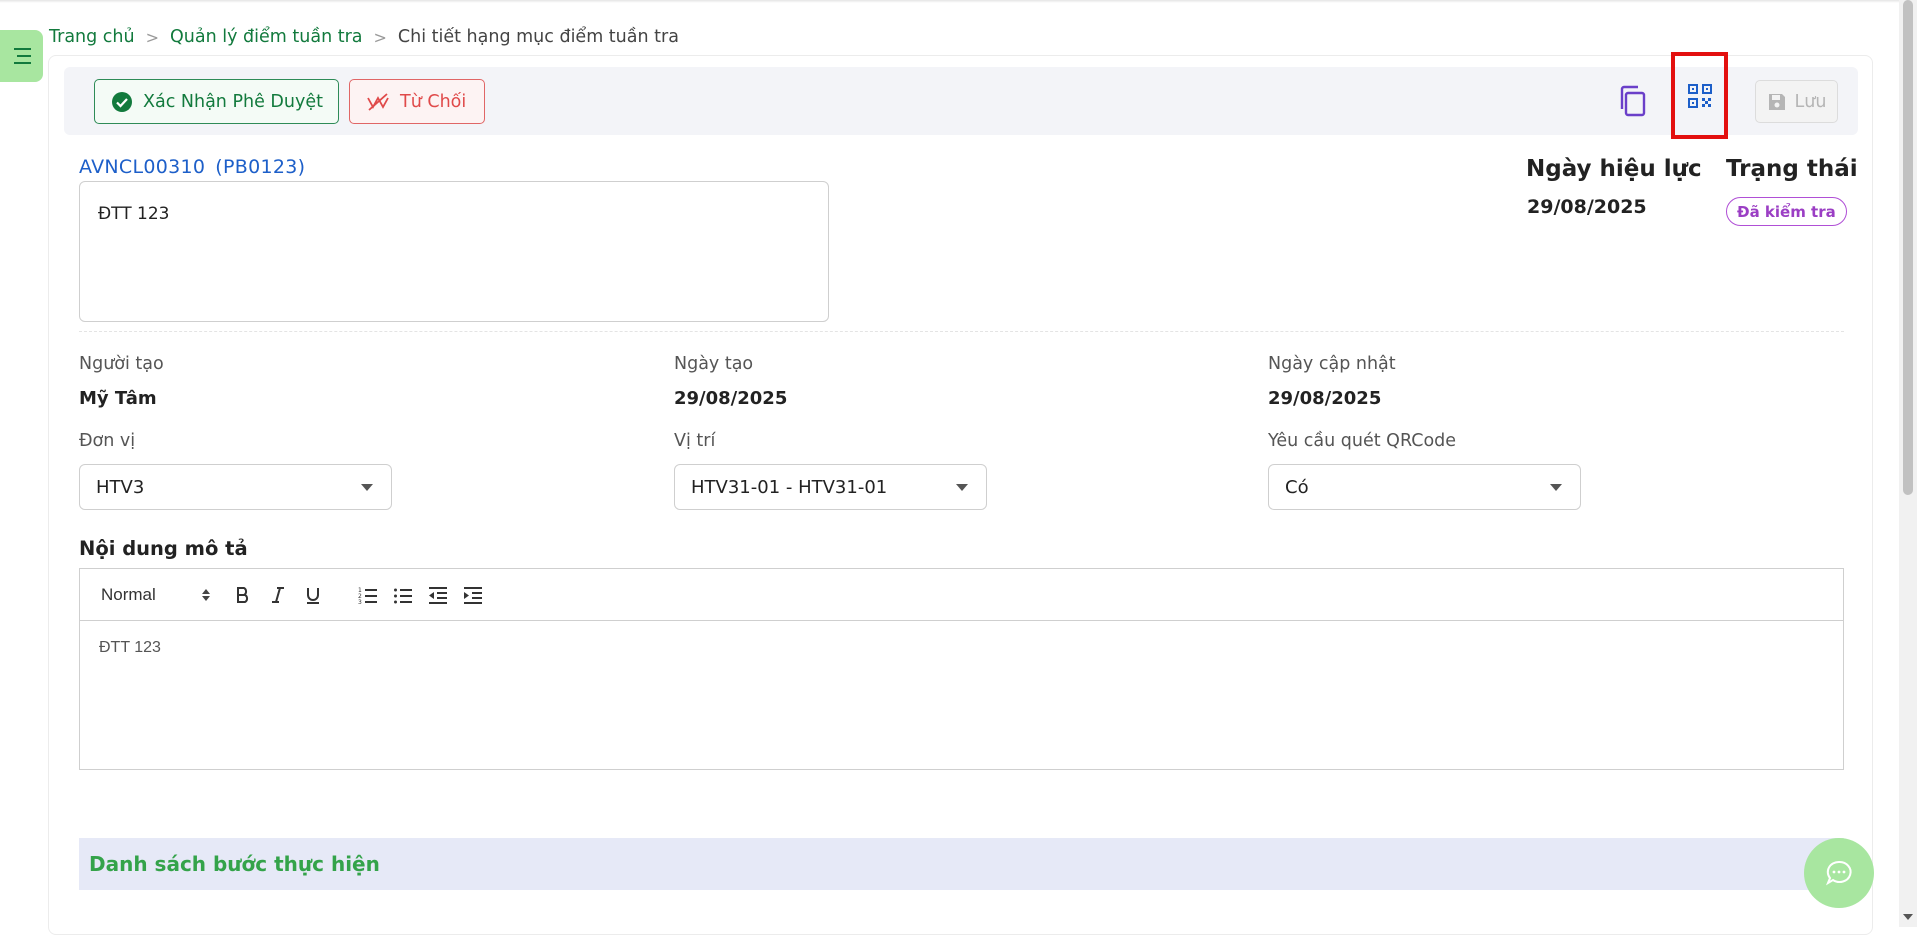  Describe the element at coordinates (961, 864) in the screenshot. I see `steps-section-header: Danh sách bước thực hiện` at that location.